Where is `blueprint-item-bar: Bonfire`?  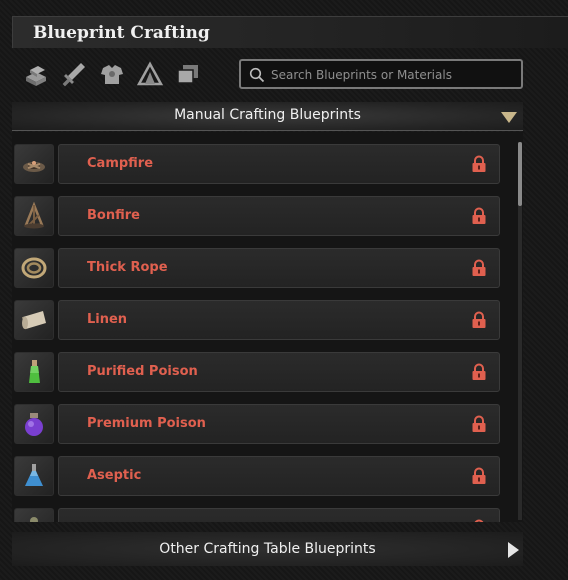
blueprint-item-bar: Bonfire is located at coordinates (279, 216).